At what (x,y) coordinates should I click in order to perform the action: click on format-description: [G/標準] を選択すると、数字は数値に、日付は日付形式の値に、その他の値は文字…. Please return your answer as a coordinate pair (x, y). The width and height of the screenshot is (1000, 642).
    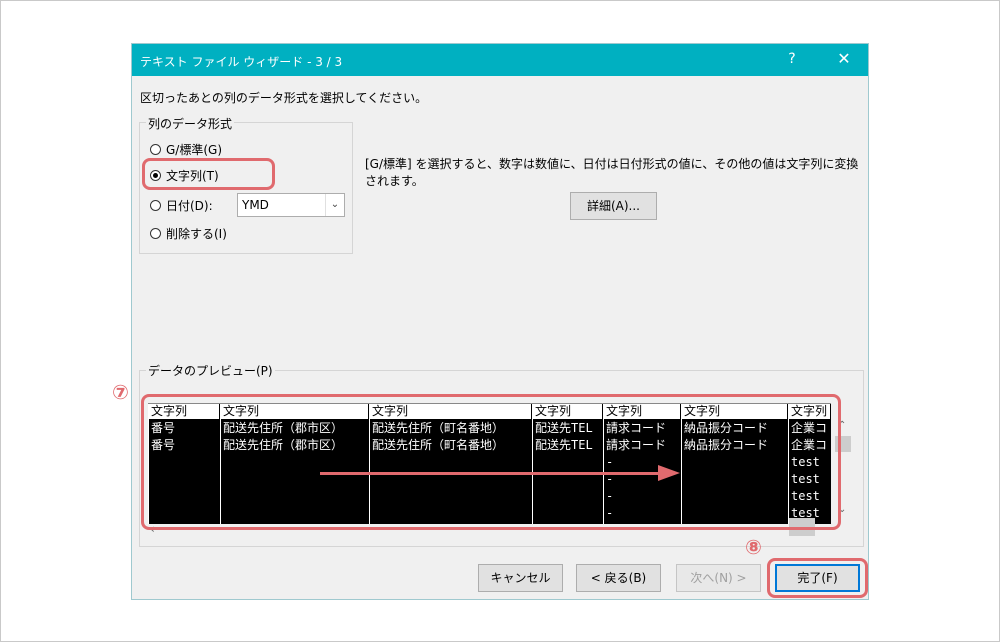
    Looking at the image, I should click on (612, 172).